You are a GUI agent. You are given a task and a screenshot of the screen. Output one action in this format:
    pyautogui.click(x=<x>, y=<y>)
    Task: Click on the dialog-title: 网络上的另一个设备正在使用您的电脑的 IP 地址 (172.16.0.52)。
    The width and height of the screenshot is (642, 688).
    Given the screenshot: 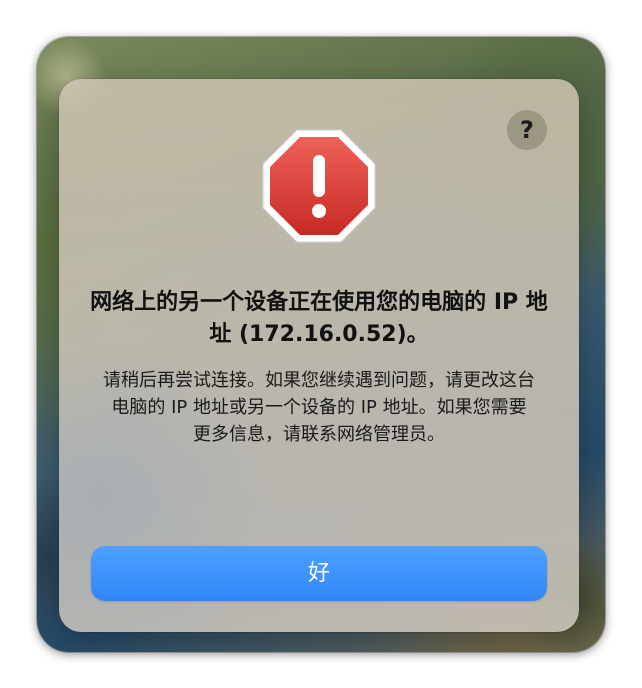 What is the action you would take?
    pyautogui.click(x=319, y=318)
    